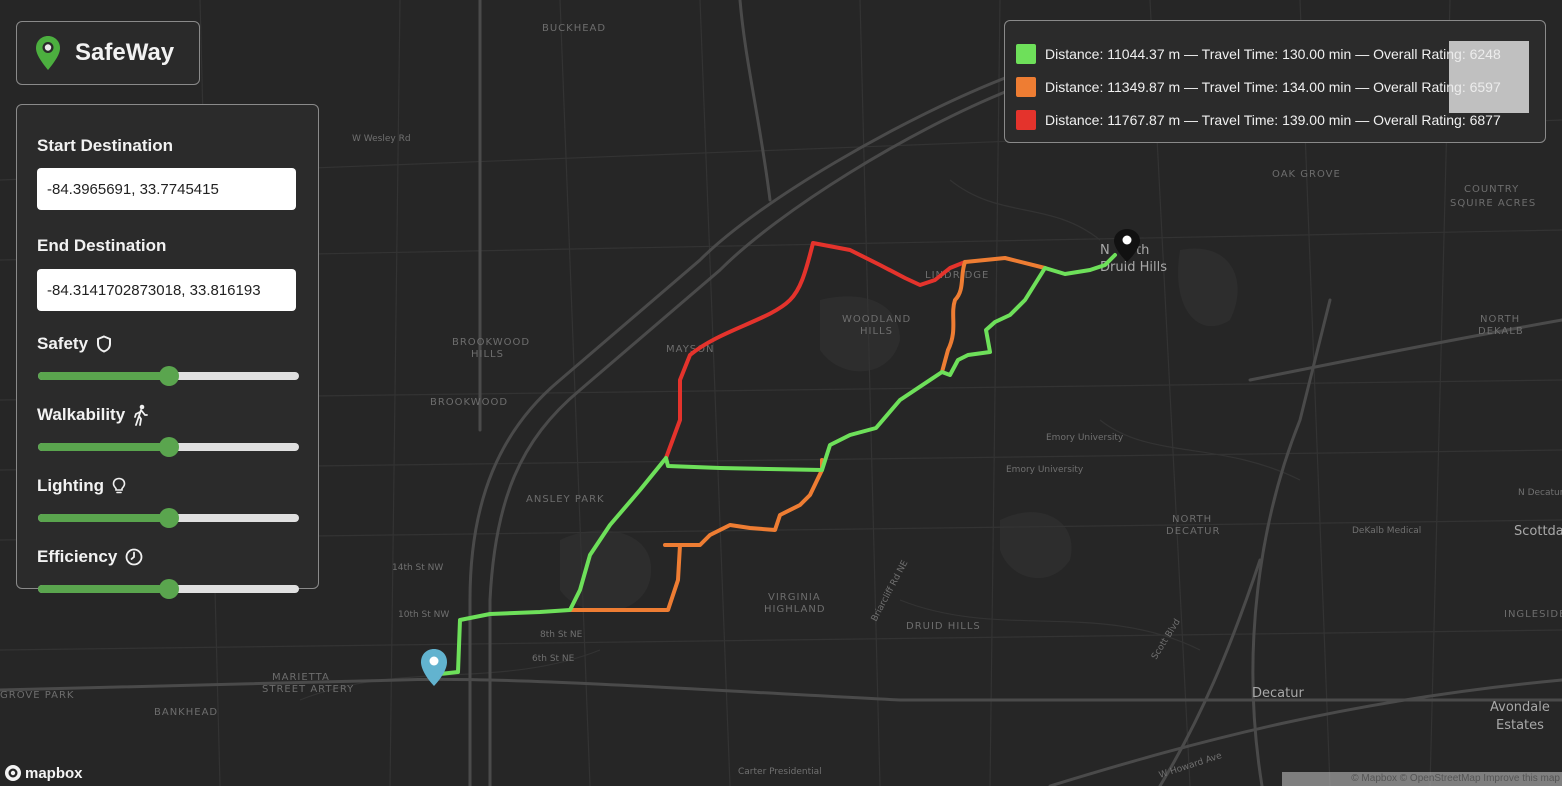  Describe the element at coordinates (1306, 174) in the screenshot. I see `svg-text: OAK GROVE` at that location.